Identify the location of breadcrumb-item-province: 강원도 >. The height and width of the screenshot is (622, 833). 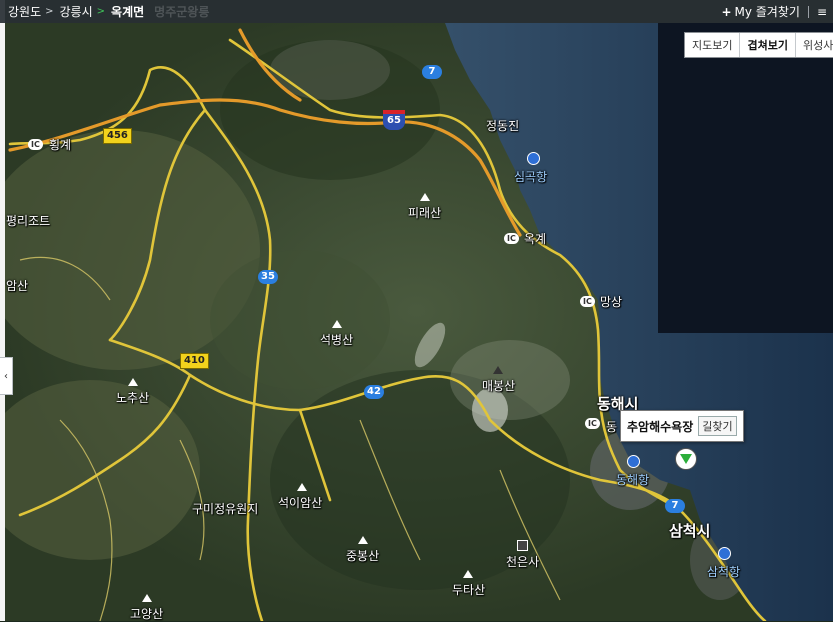
(34, 11).